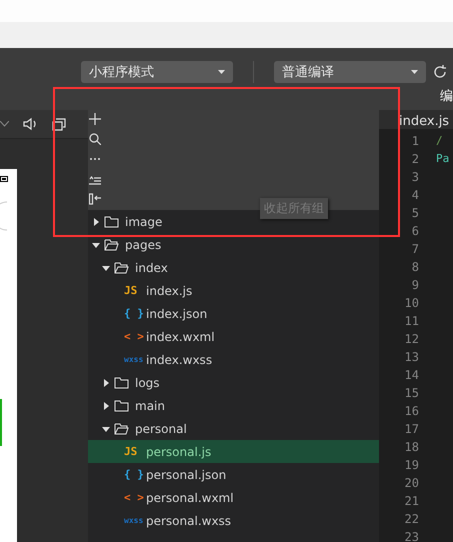 The width and height of the screenshot is (453, 542). What do you see at coordinates (233, 244) in the screenshot?
I see `folder-row: pages` at bounding box center [233, 244].